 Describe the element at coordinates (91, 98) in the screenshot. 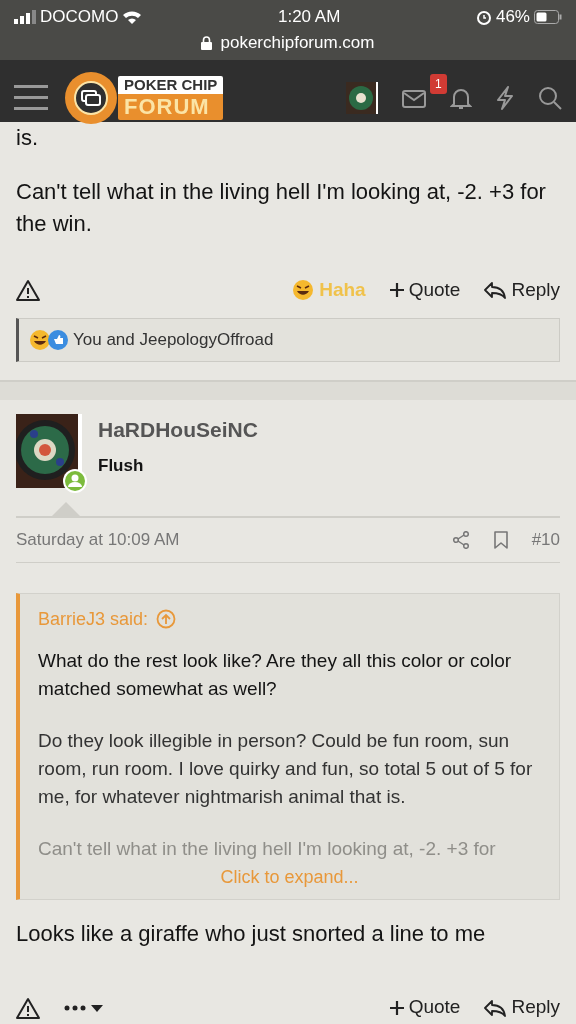

I see `chip-logo-icon` at that location.